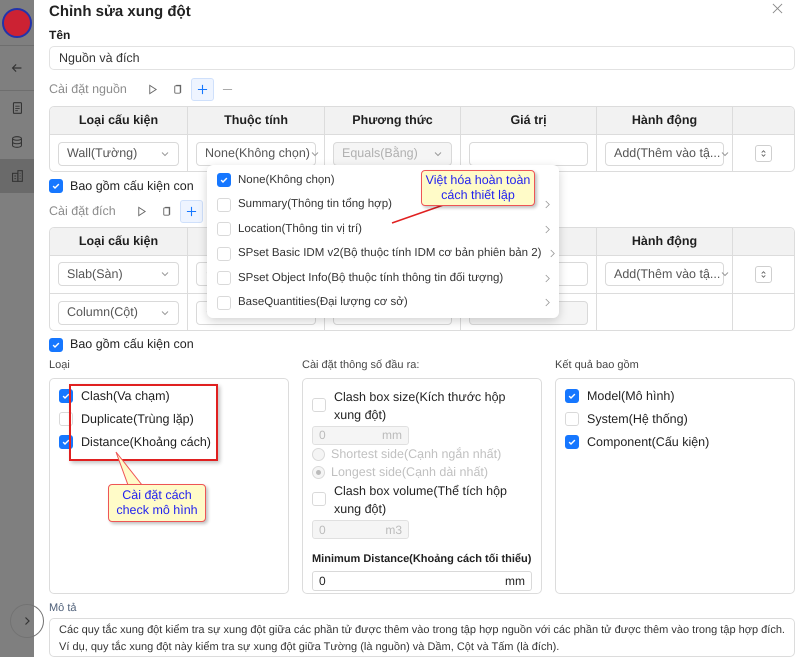 This screenshot has height=657, width=800. Describe the element at coordinates (323, 303) in the screenshot. I see `menu-item: BaseQuantities(Đại lượng cơ sở)` at that location.